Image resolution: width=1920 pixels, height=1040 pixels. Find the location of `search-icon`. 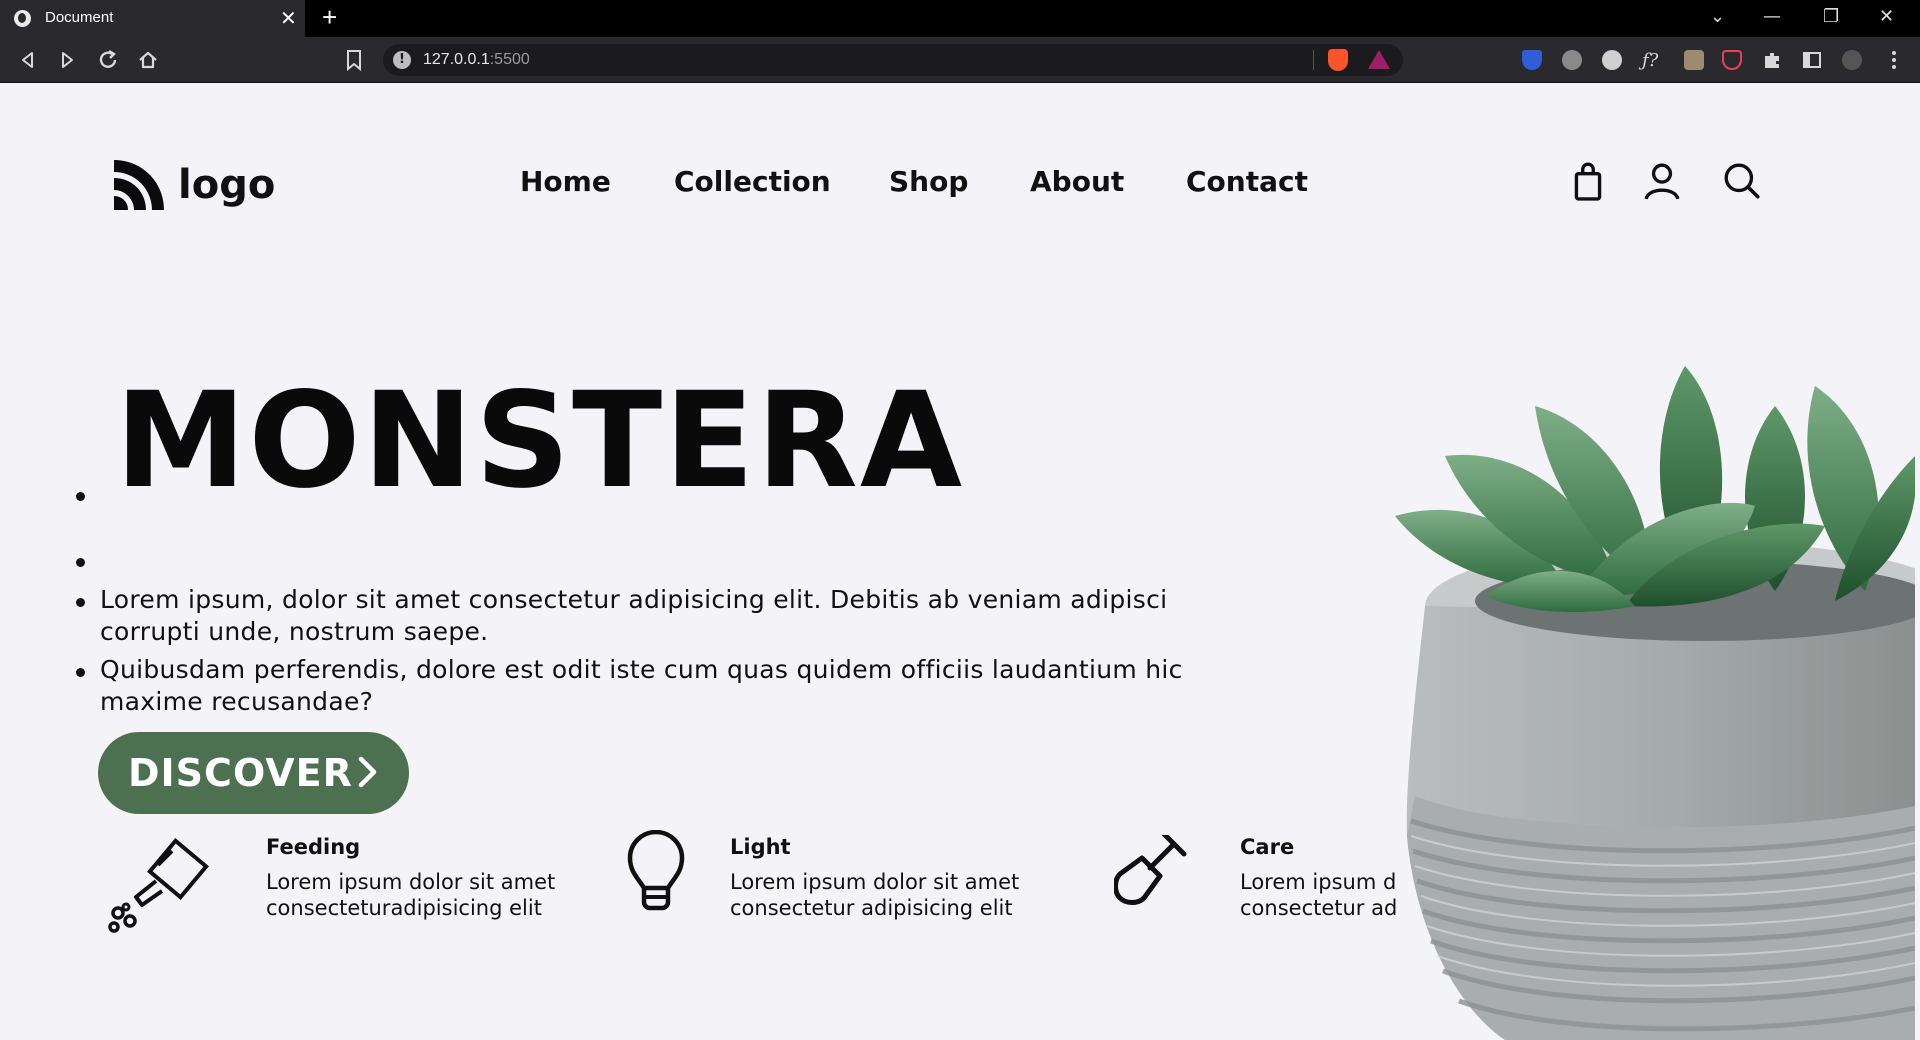

search-icon is located at coordinates (1742, 181).